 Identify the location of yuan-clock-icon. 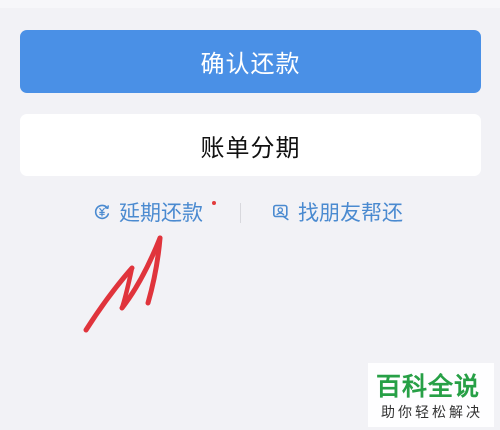
(102, 212).